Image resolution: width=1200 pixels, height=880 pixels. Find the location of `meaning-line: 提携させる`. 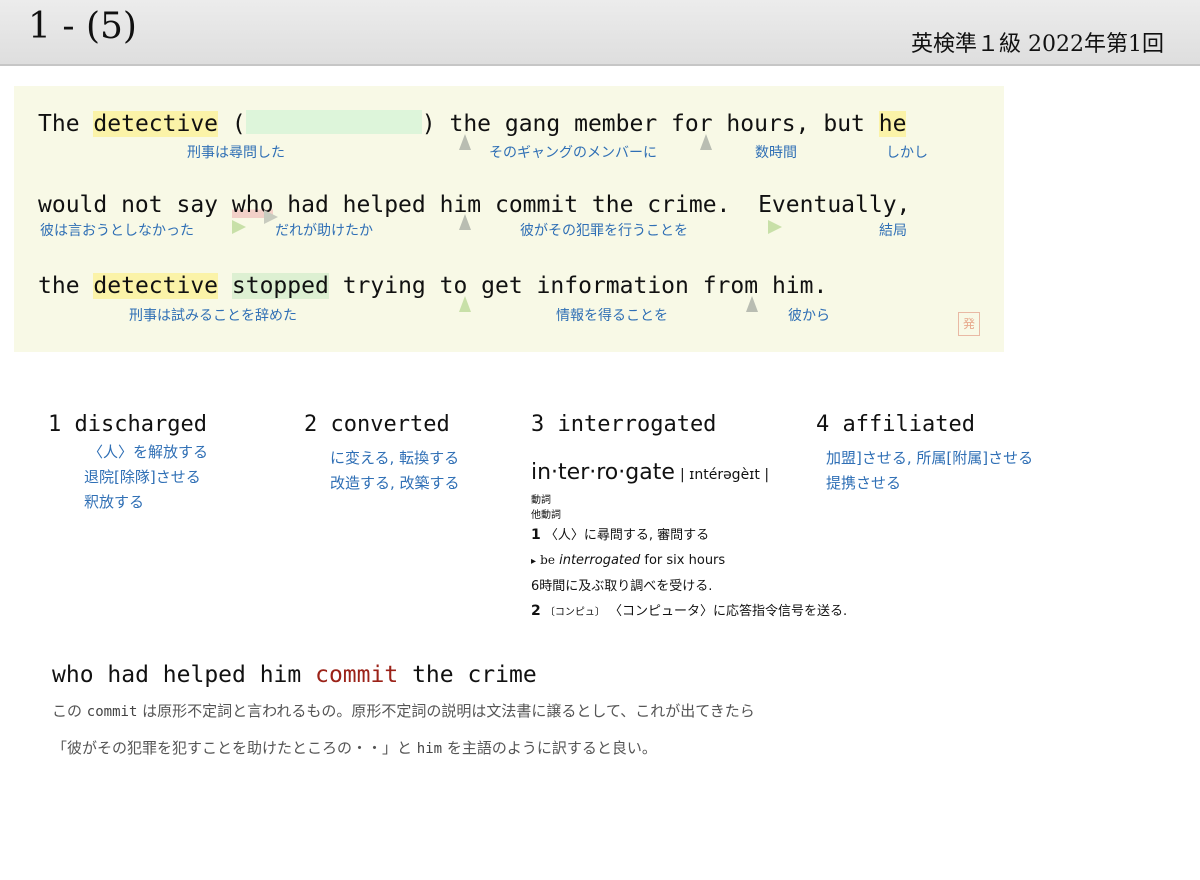

meaning-line: 提携させる is located at coordinates (864, 483).